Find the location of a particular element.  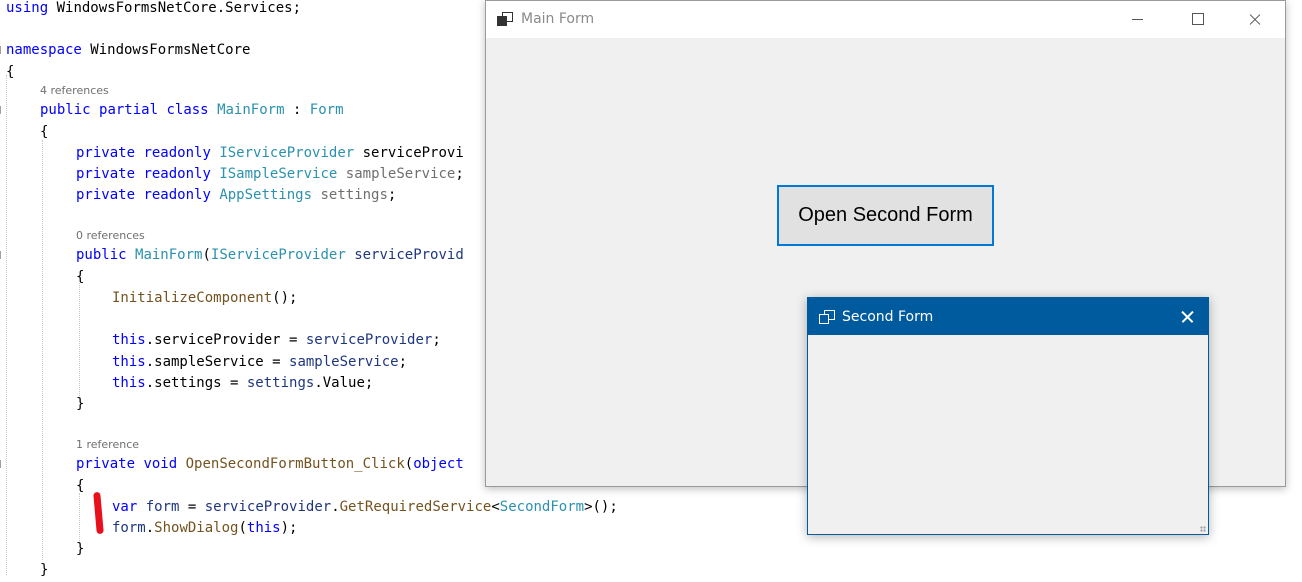

code-token: < is located at coordinates (495, 507).